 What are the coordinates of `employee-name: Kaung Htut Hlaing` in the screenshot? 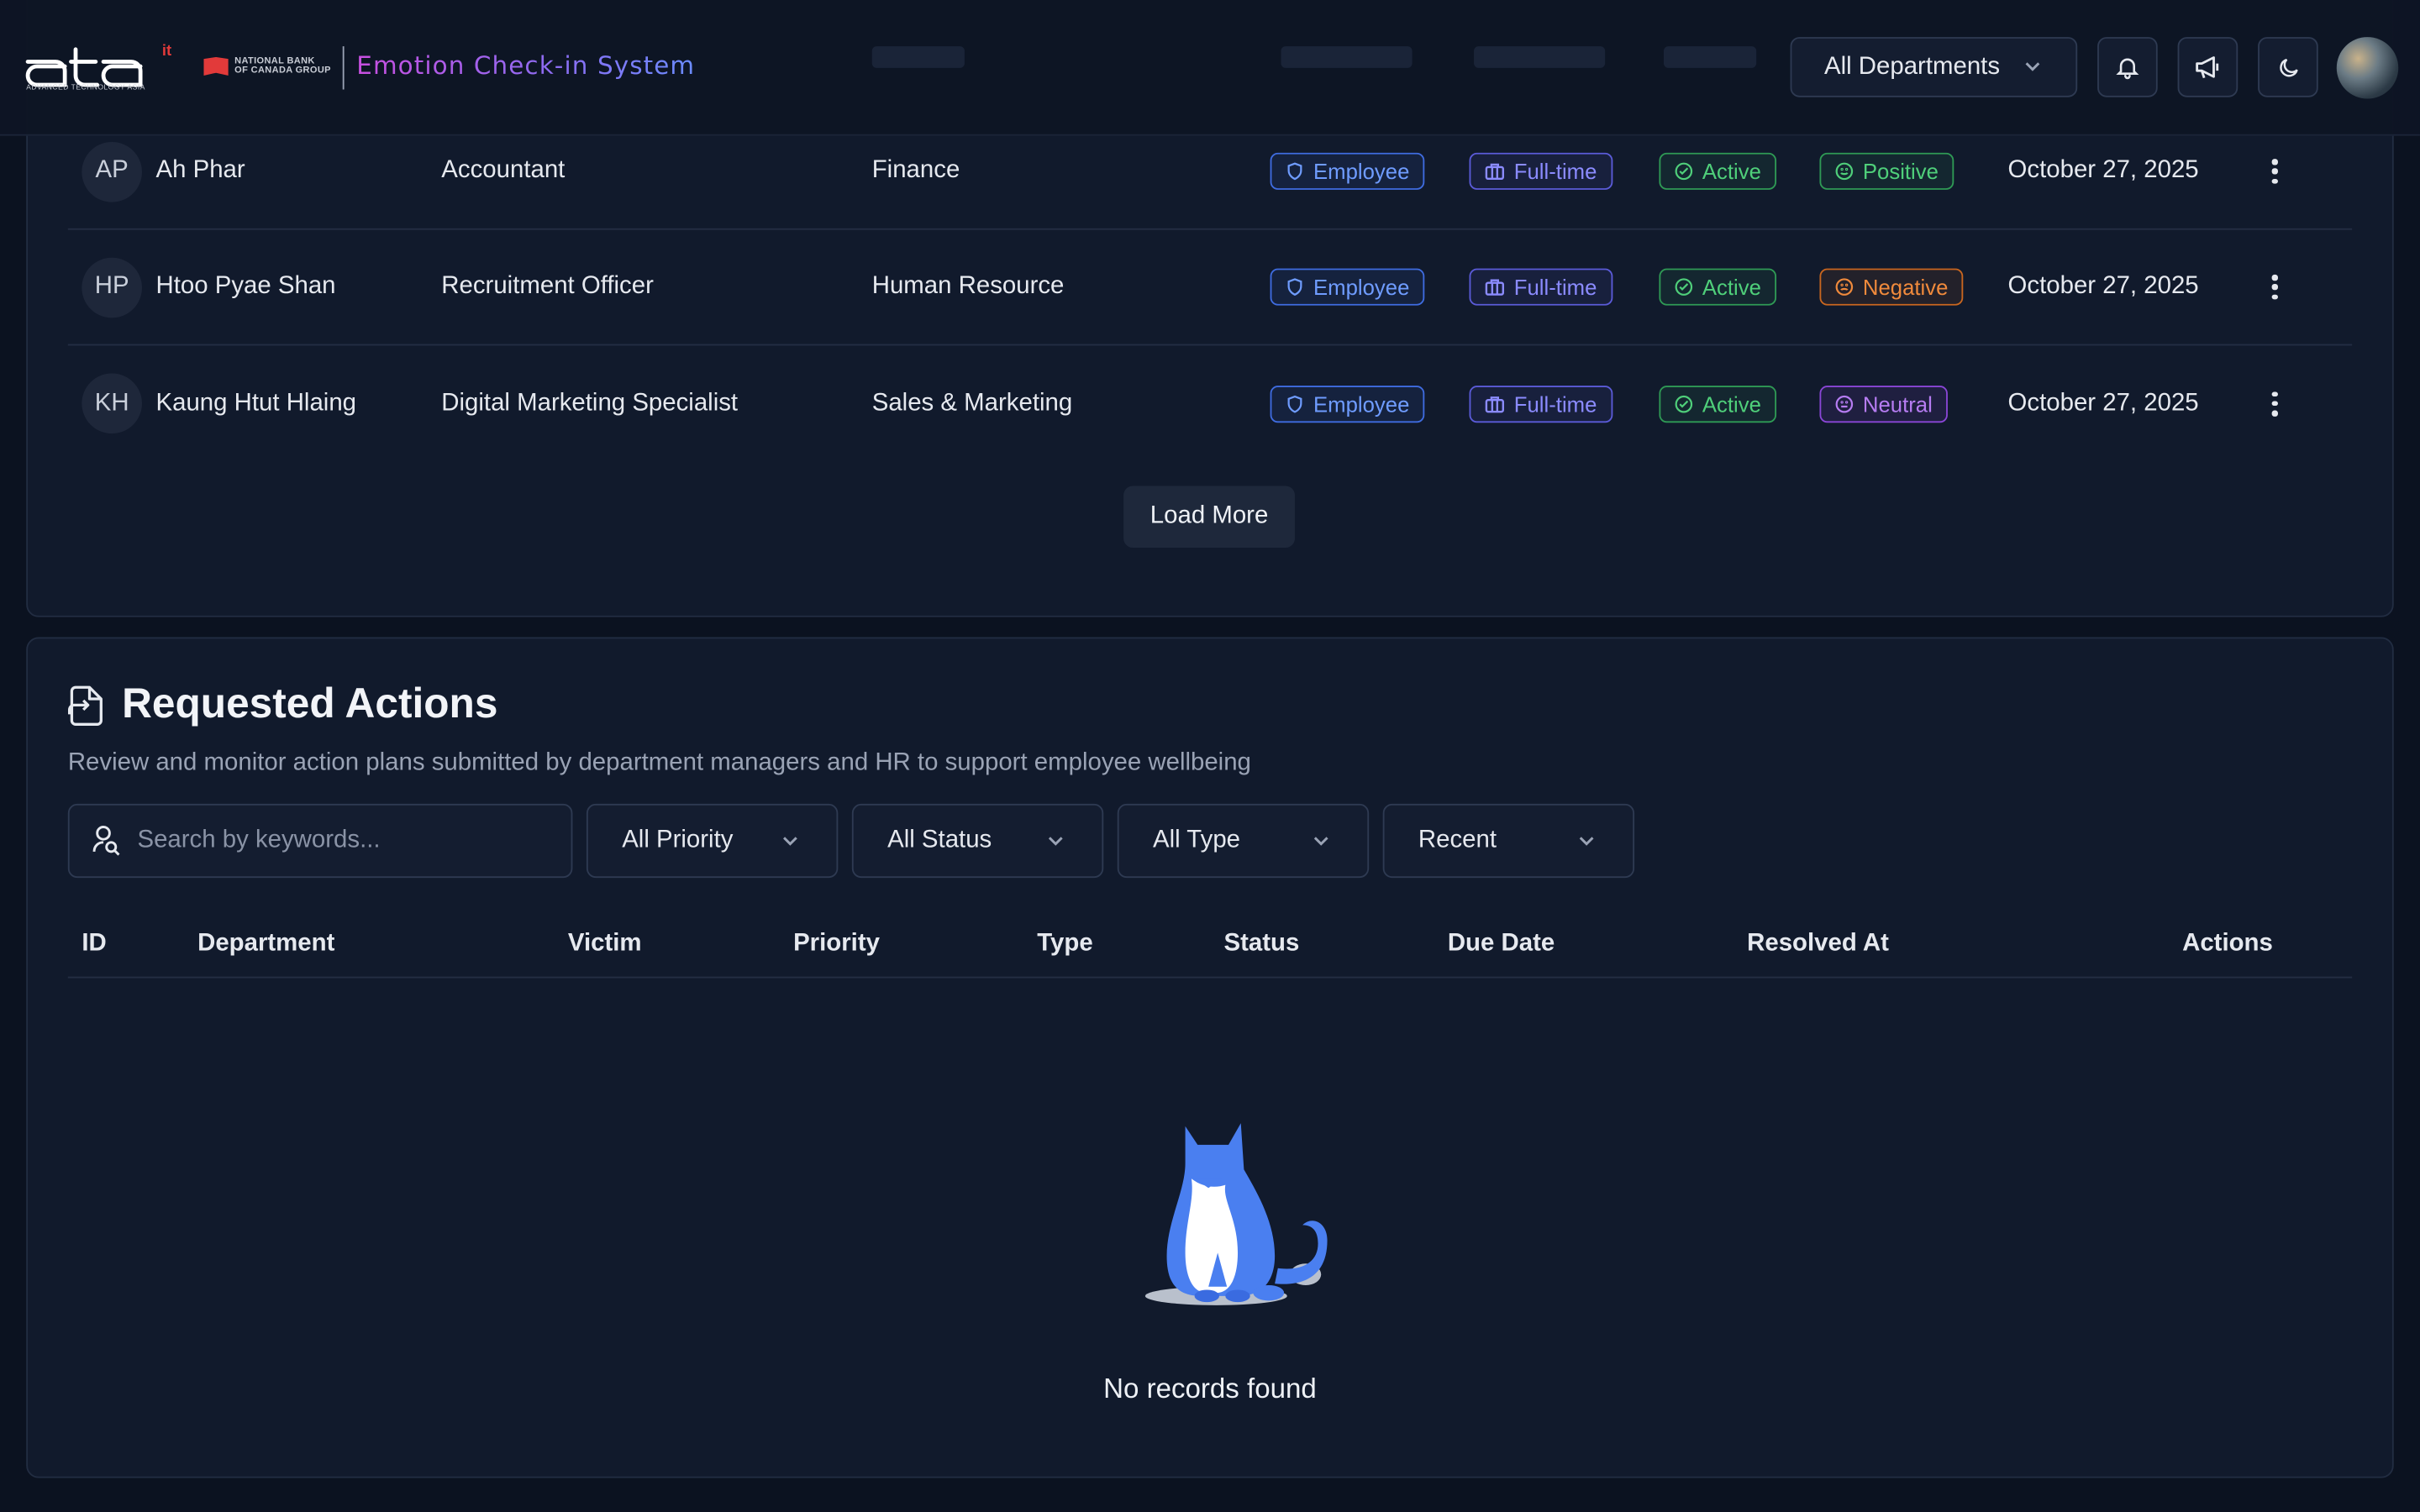 It's located at (256, 402).